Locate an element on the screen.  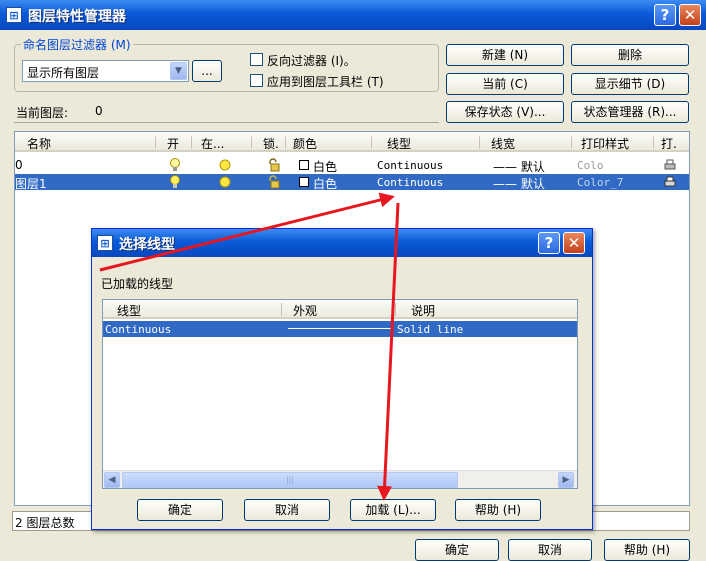
reverse-filter-label: 反向过滤器 (I)。 is located at coordinates (311, 61).